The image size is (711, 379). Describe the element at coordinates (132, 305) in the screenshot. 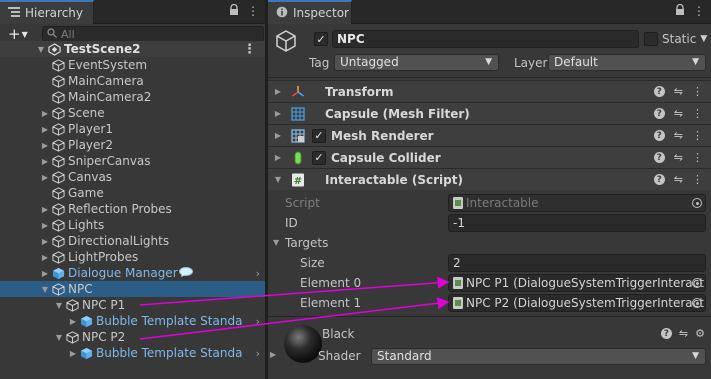

I see `hierarchy-item: ▼ NPC P1` at that location.